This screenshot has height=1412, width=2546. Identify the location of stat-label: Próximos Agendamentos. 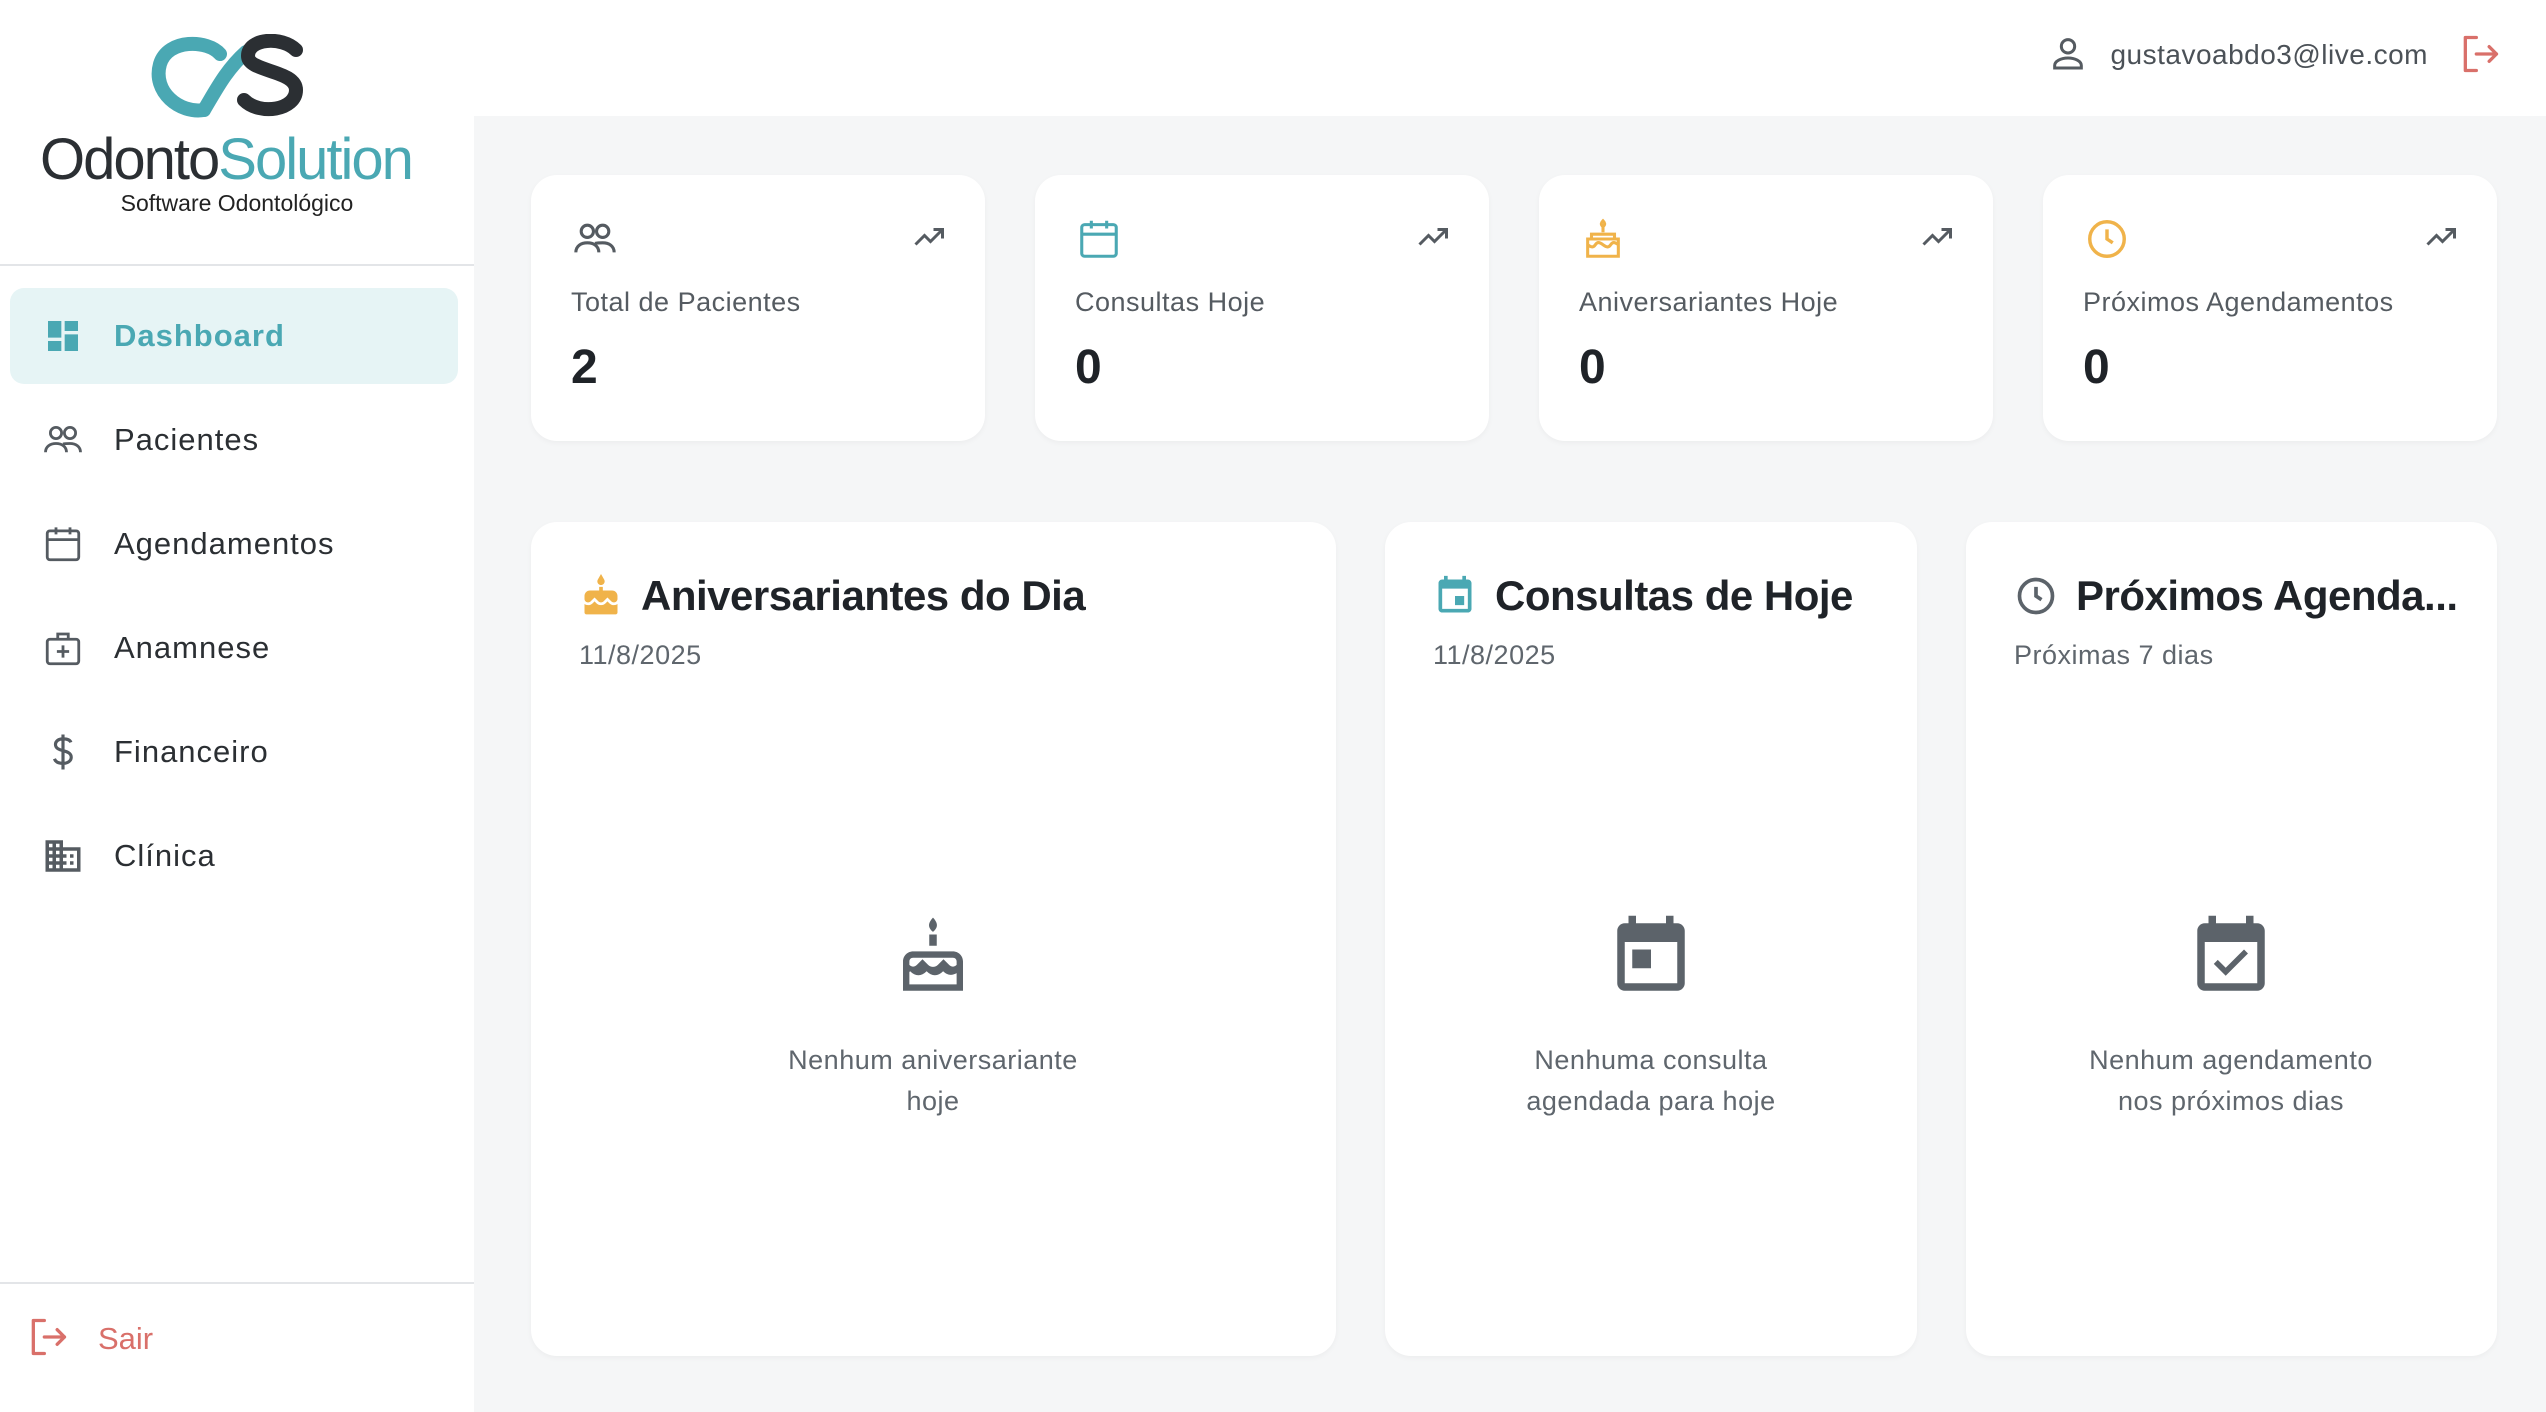
(2238, 302).